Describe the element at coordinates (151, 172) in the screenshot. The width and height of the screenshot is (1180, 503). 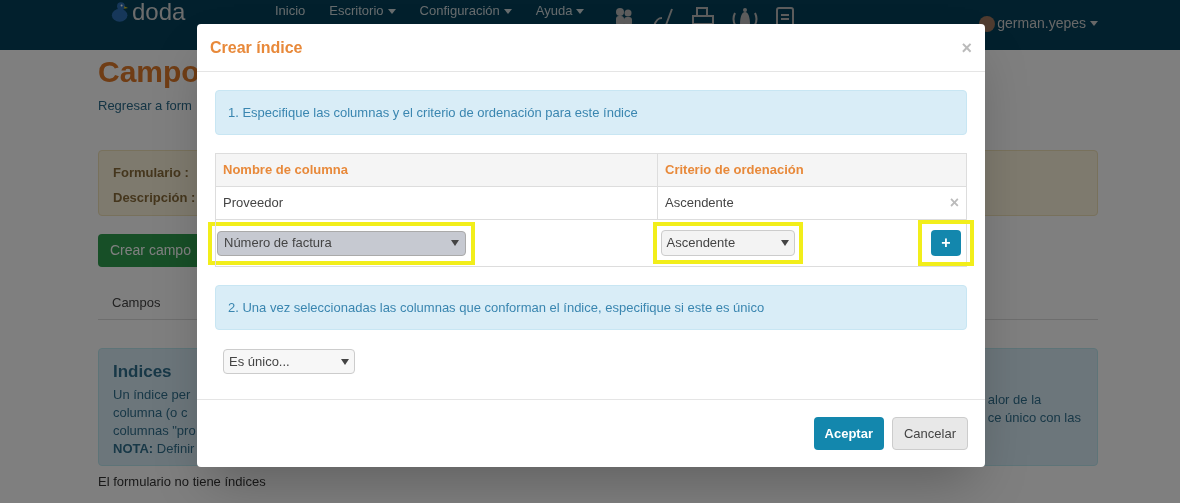
I see `form-info-label: Formulario :` at that location.